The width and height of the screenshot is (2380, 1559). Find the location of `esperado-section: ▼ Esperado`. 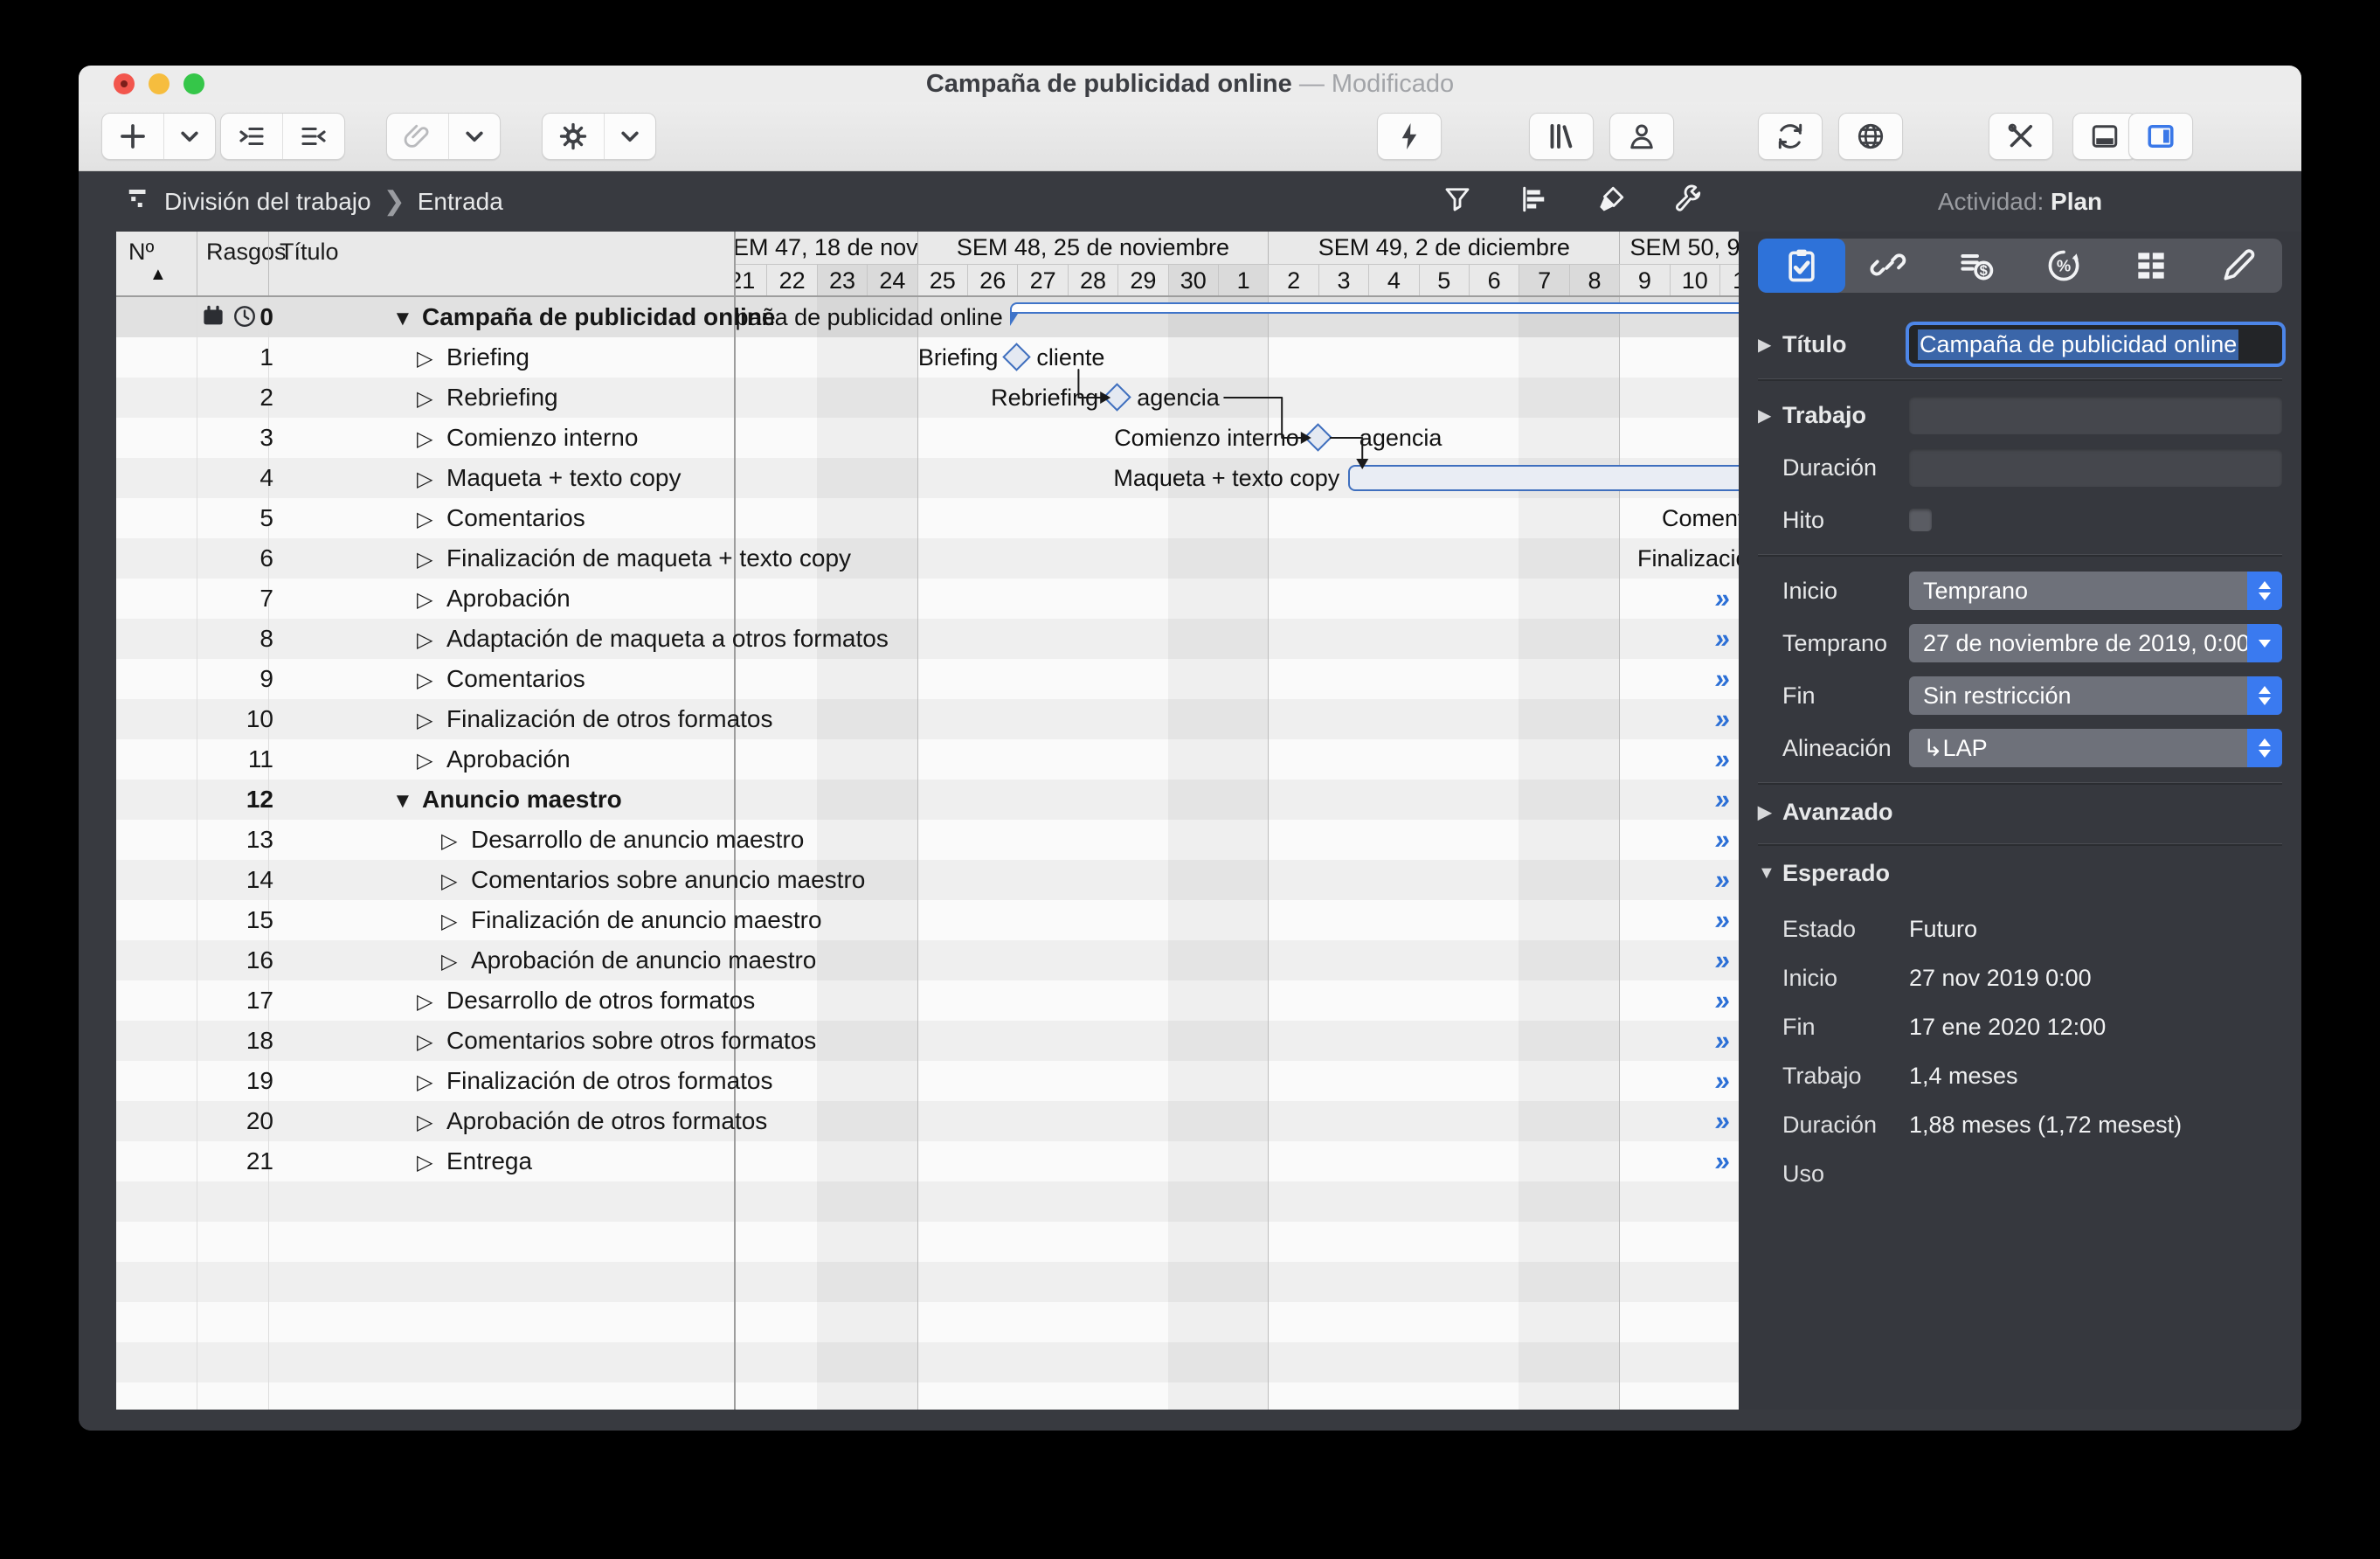

esperado-section: ▼ Esperado is located at coordinates (2020, 873).